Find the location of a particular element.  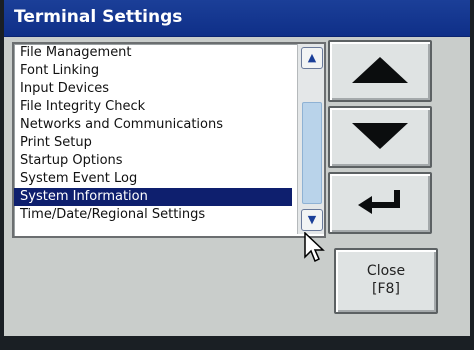

move-up-button is located at coordinates (380, 71).